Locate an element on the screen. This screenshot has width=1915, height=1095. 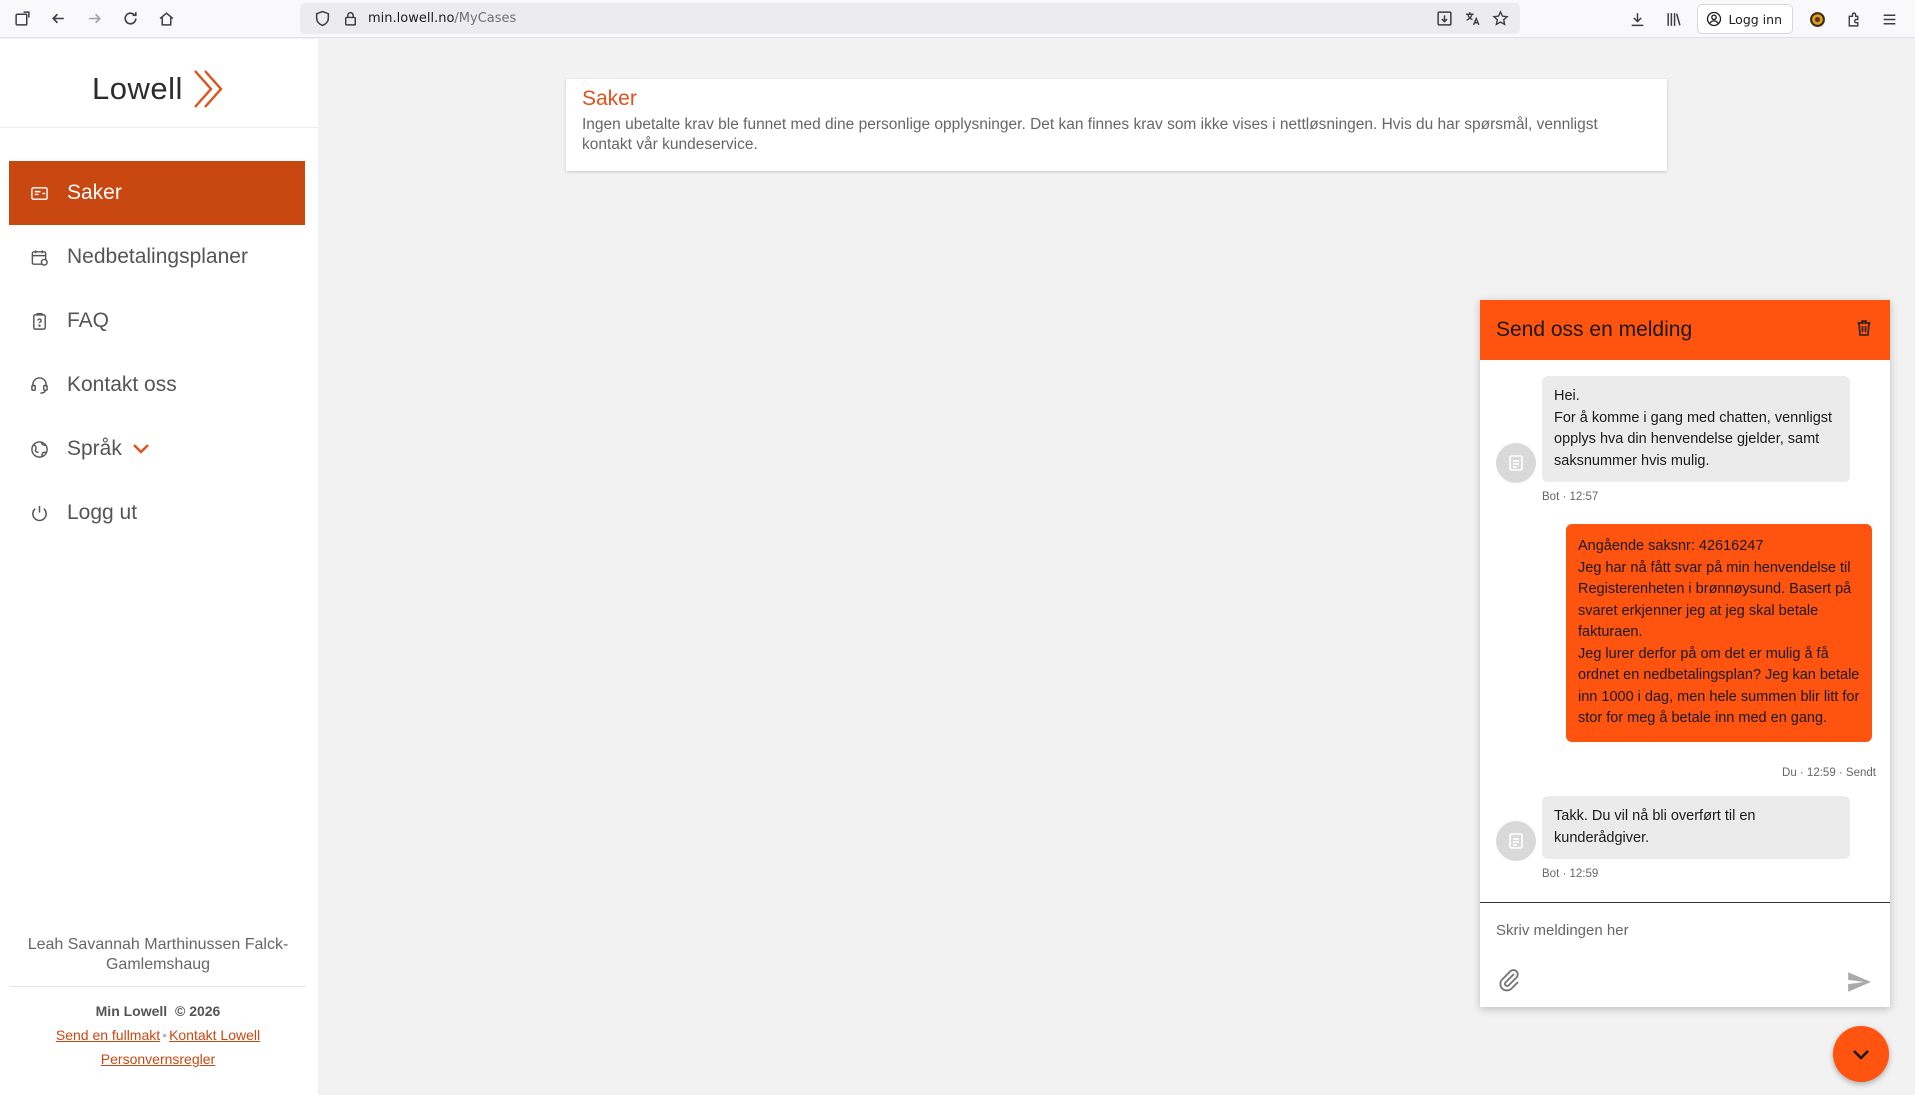
home-icon is located at coordinates (166, 19).